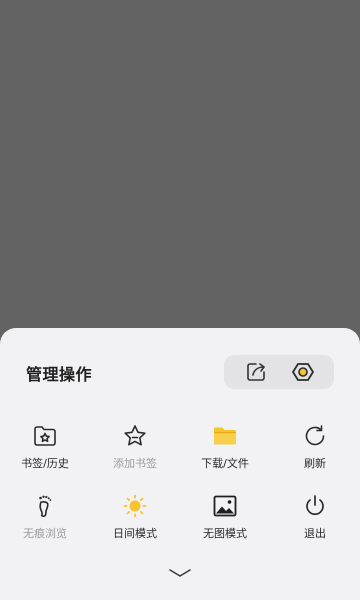 Image resolution: width=360 pixels, height=600 pixels. I want to click on chevron-down-icon, so click(180, 573).